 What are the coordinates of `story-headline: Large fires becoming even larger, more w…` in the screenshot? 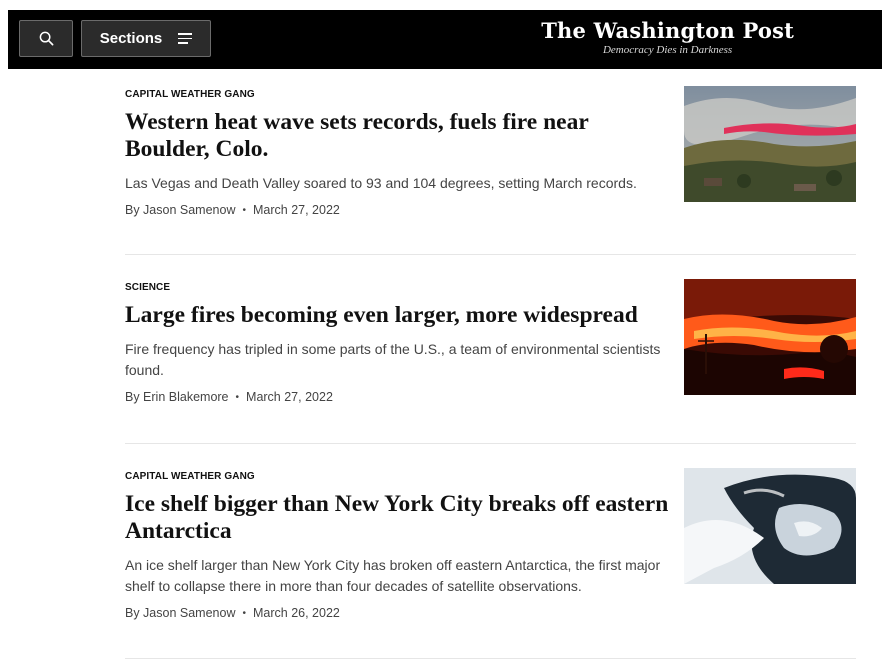 It's located at (397, 315).